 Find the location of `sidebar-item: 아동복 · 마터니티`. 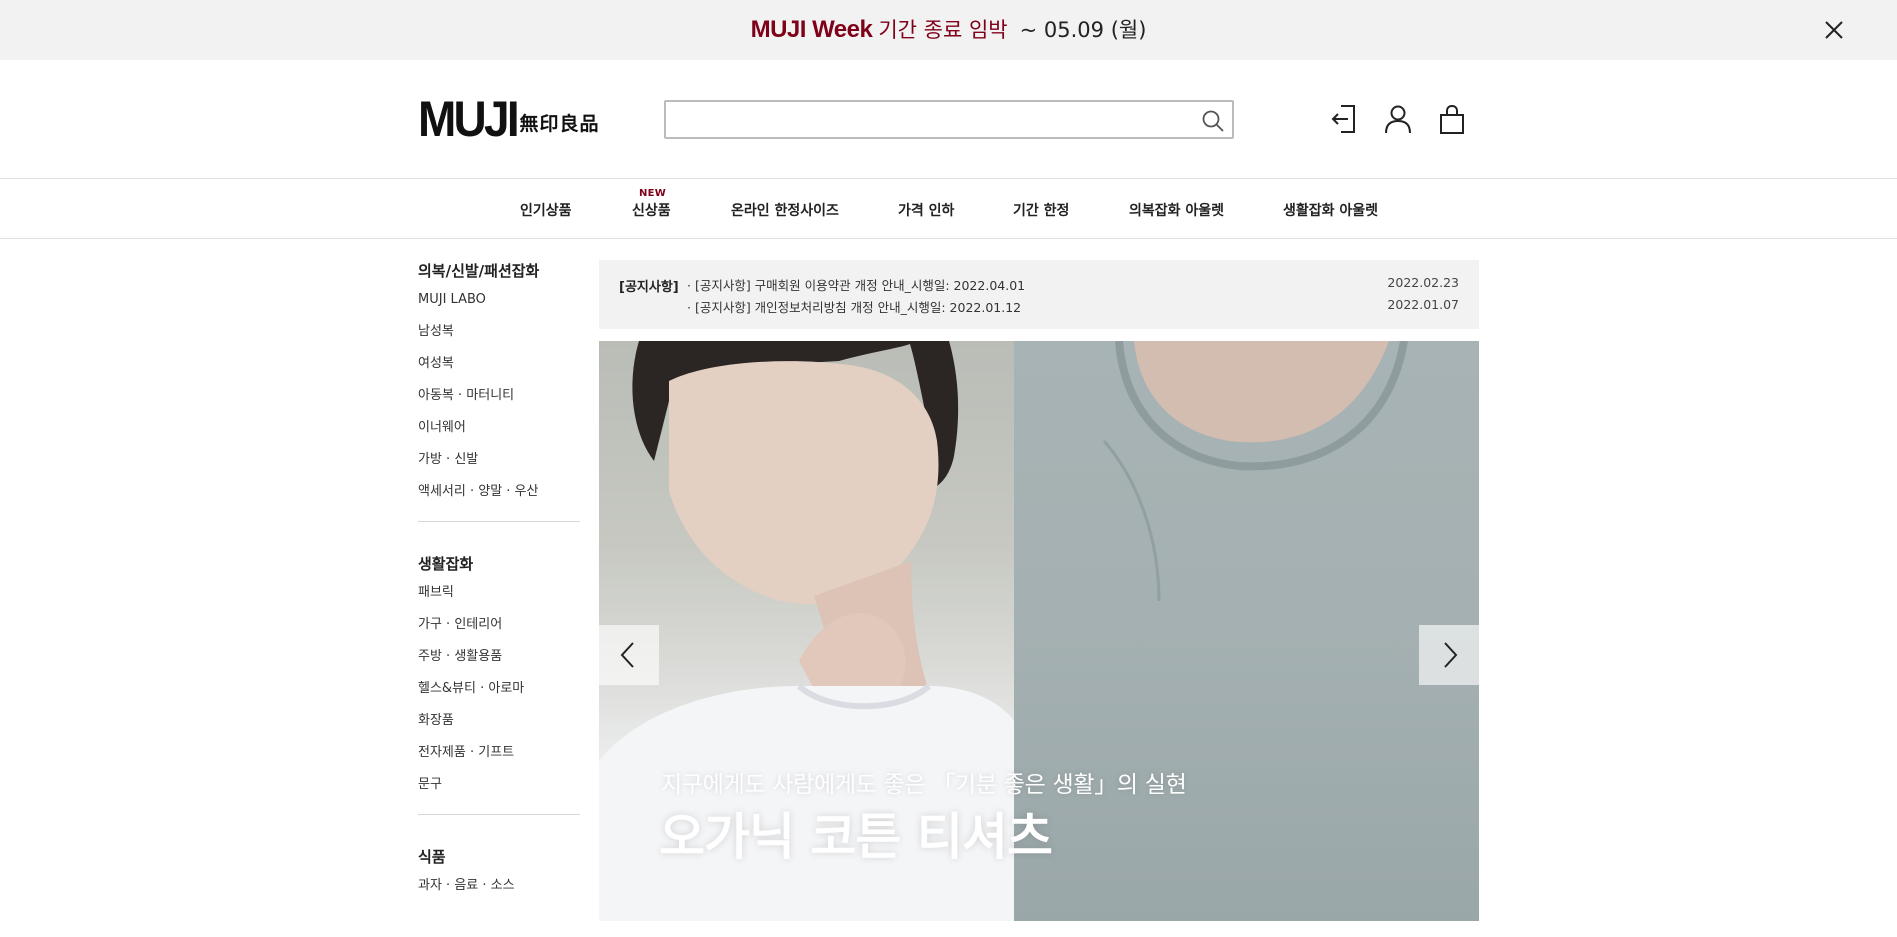

sidebar-item: 아동복 · 마터니티 is located at coordinates (499, 404).